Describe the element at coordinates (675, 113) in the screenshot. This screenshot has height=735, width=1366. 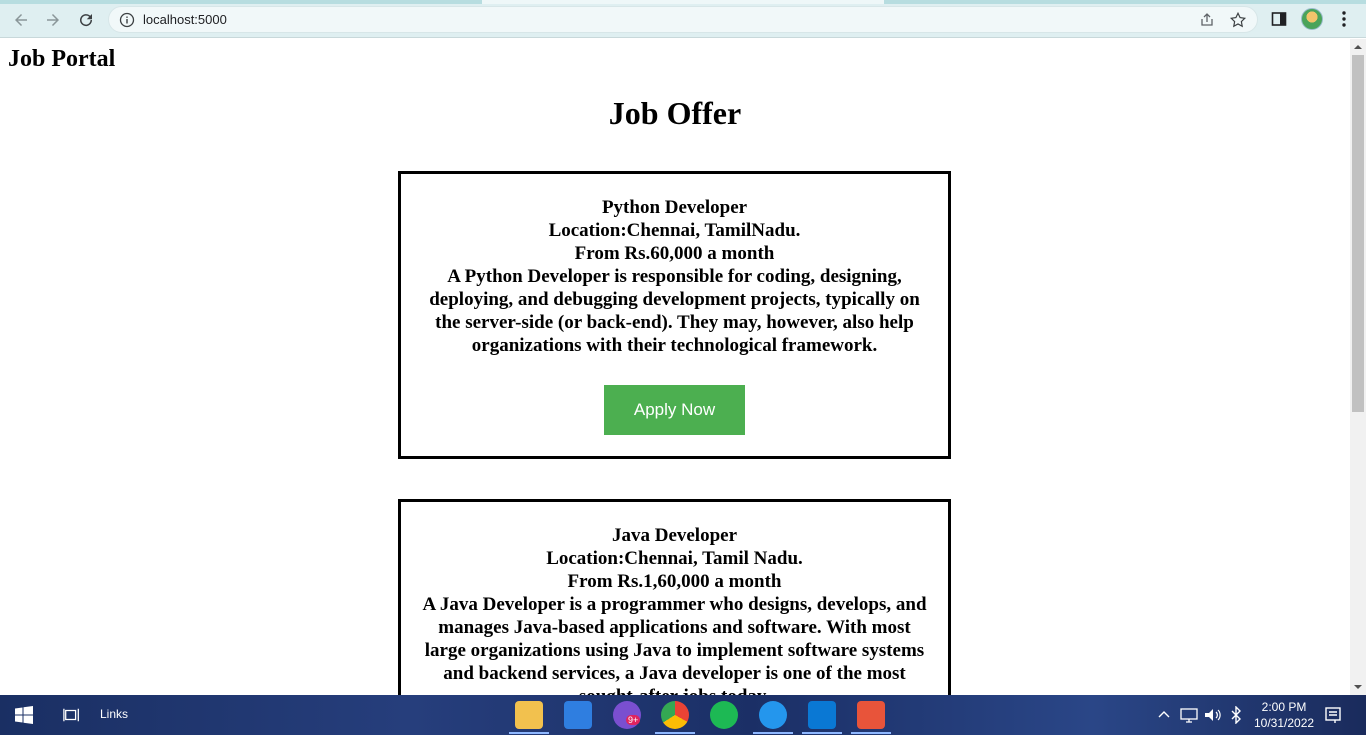
I see `page-title: Job Offer` at that location.